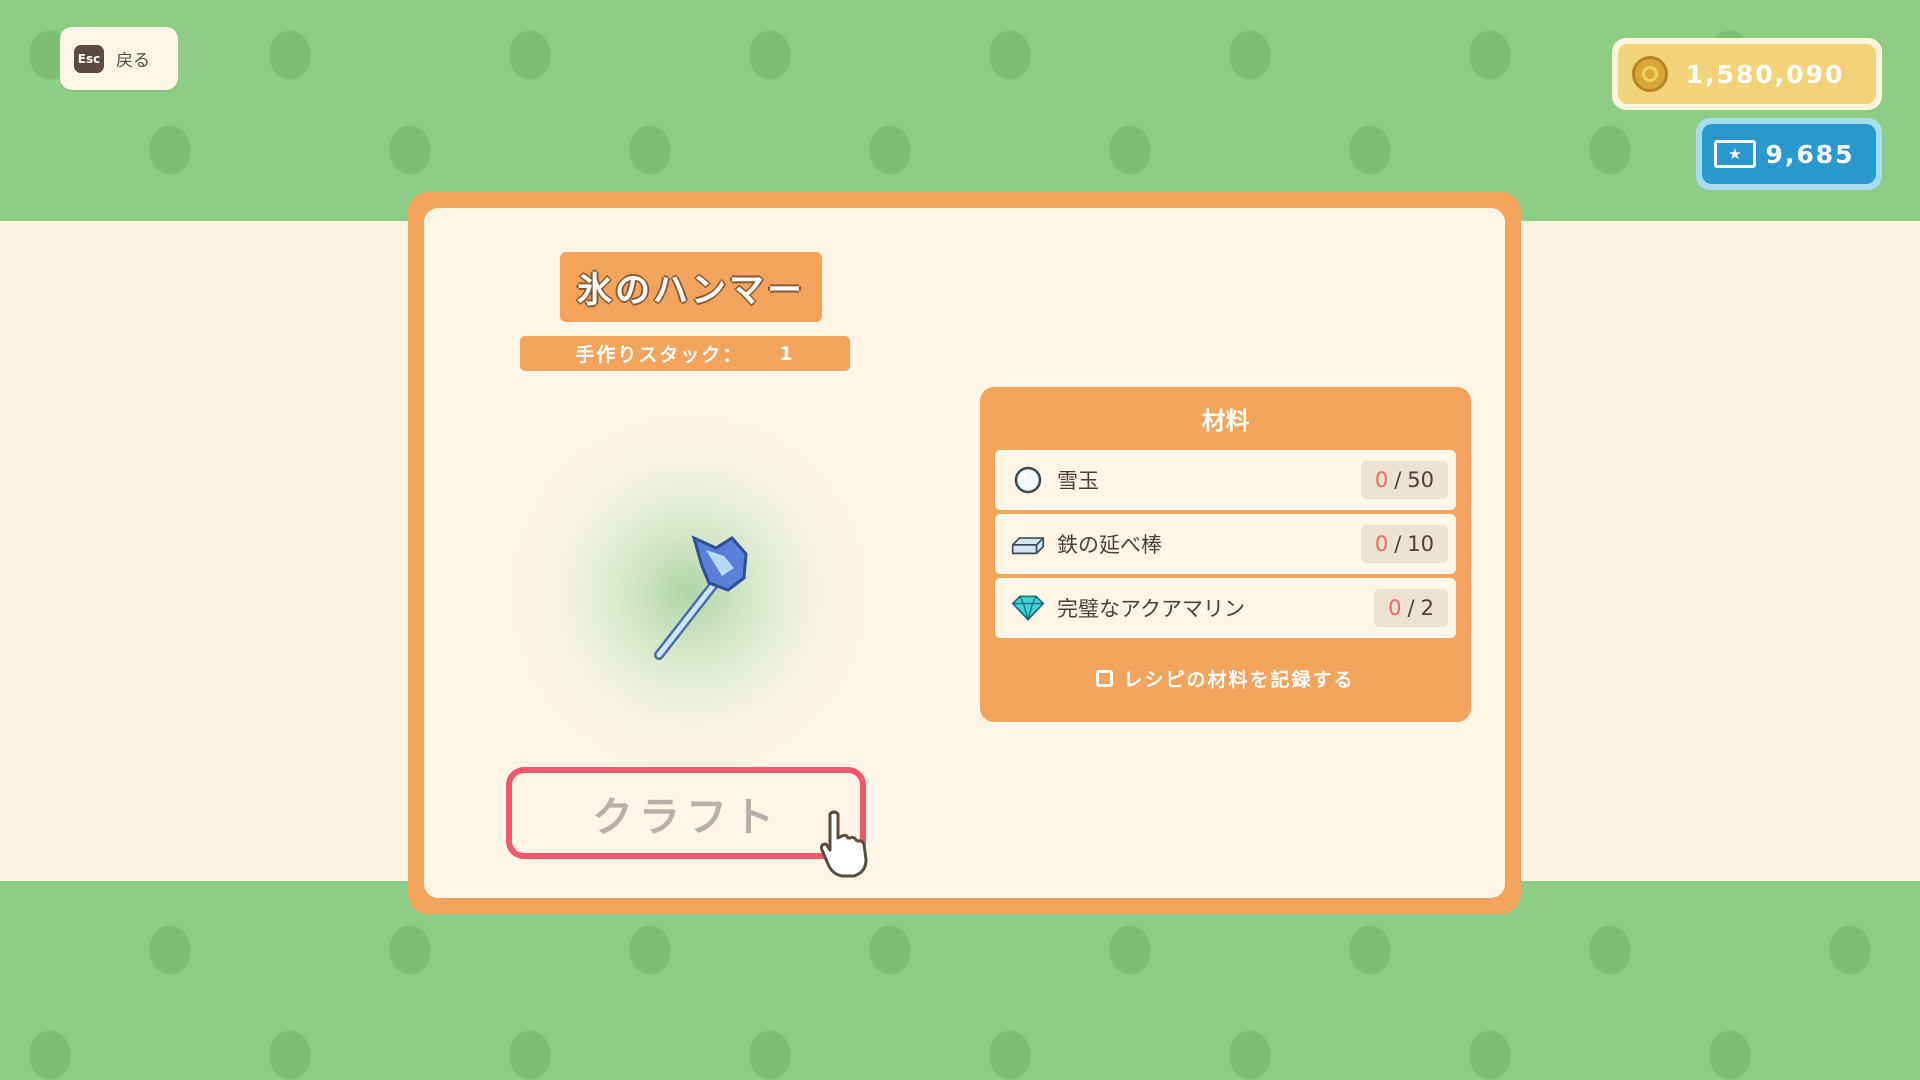 This screenshot has width=1920, height=1080. What do you see at coordinates (1765, 74) in the screenshot?
I see `coin-amount: 1,580,090` at bounding box center [1765, 74].